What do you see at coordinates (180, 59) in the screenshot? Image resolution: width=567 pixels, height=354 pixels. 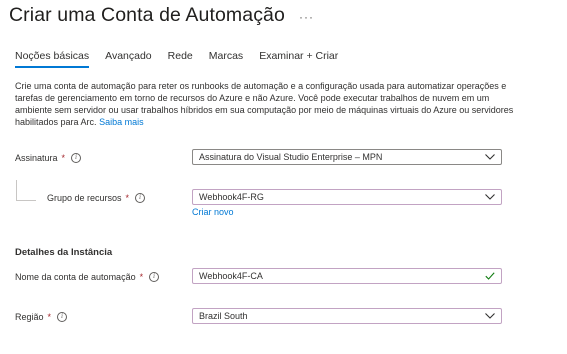 I see `tab-networking: Rede` at bounding box center [180, 59].